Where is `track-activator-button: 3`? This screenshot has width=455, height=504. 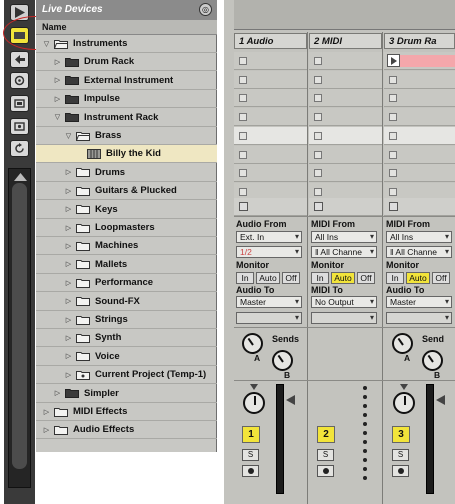
track-activator-button: 3 is located at coordinates (401, 434).